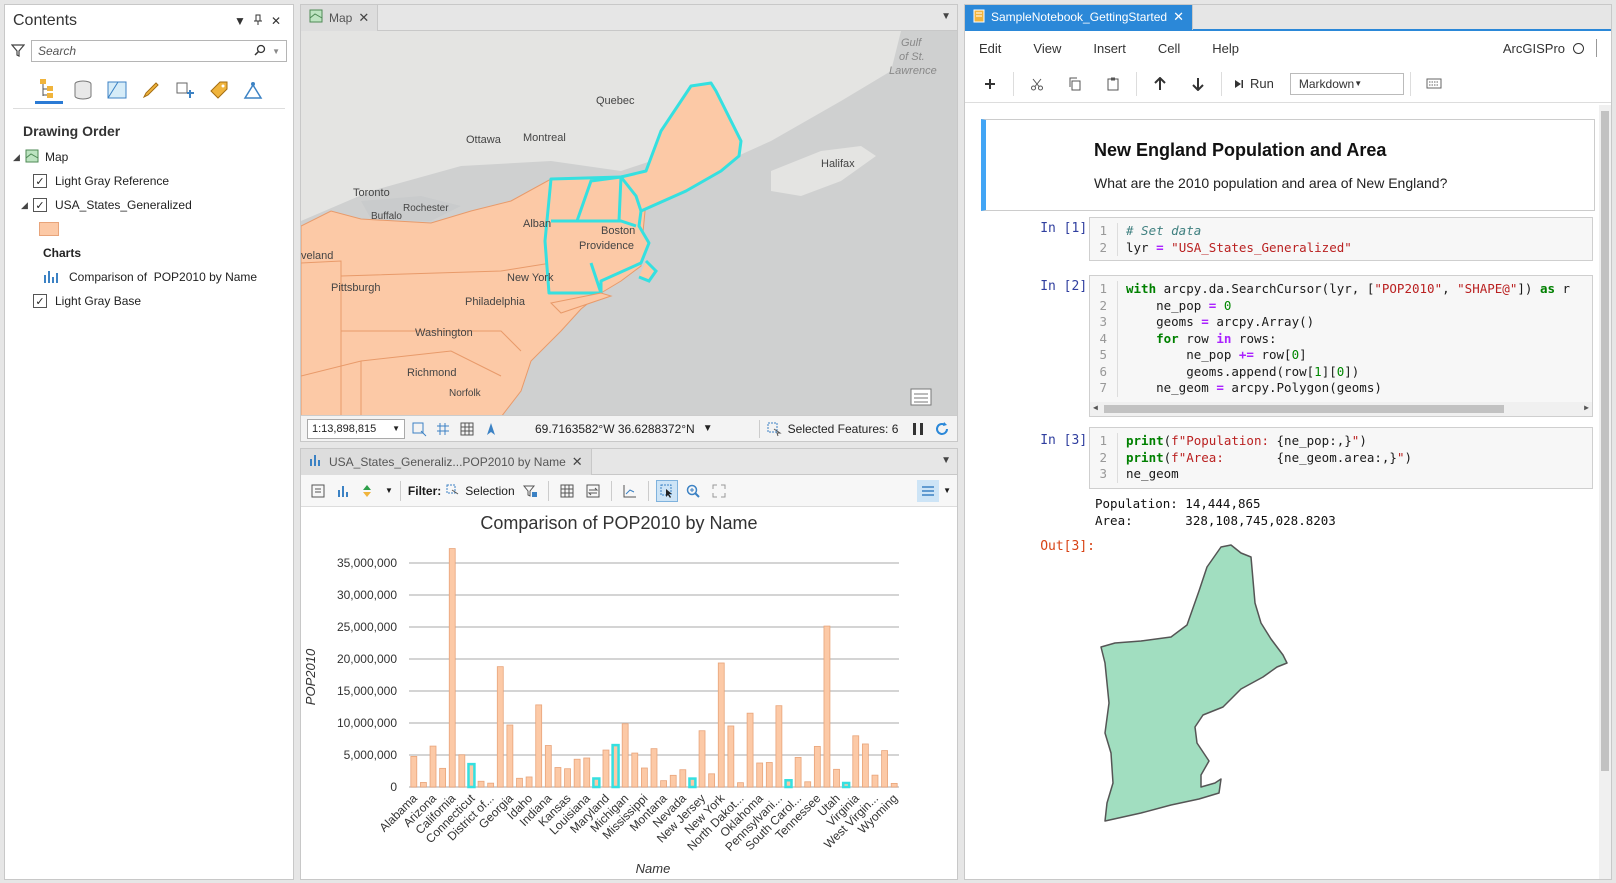  Describe the element at coordinates (719, 491) in the screenshot. I see `full-extent-icon` at that location.